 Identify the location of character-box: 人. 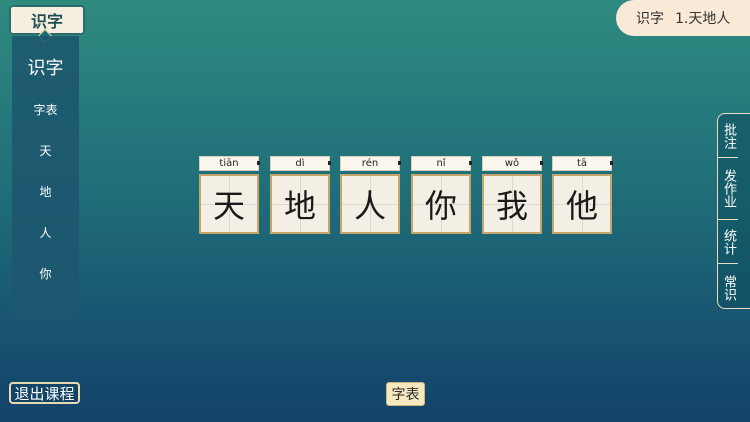
(370, 204).